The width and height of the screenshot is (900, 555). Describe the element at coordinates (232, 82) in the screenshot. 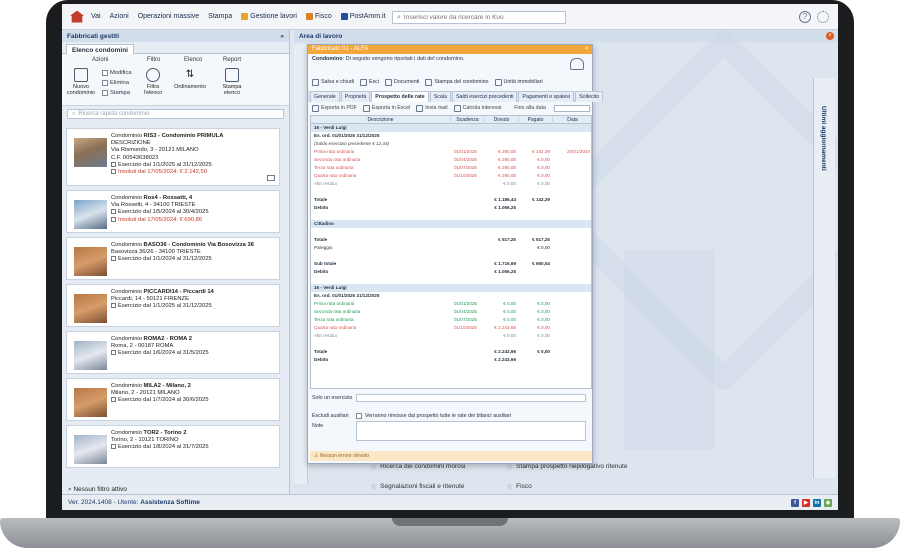

I see `print-list-button: Stampa elenco` at that location.